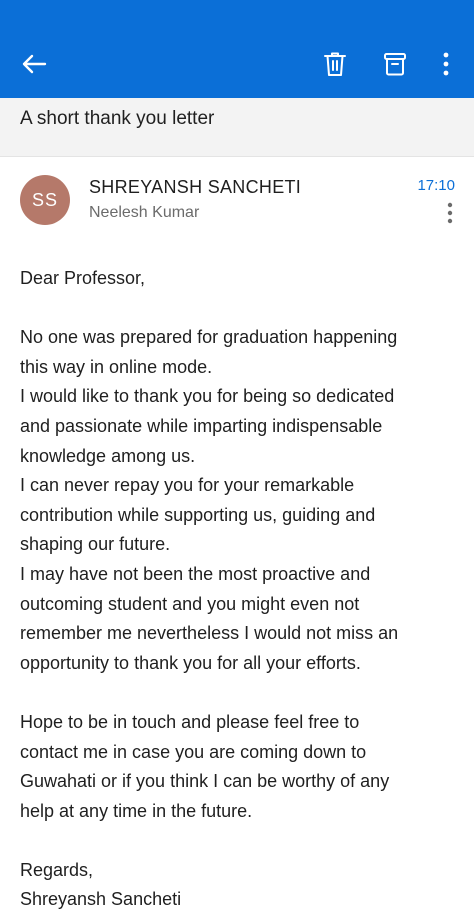  I want to click on signature: Shreyansh Sancheti, so click(101, 899).